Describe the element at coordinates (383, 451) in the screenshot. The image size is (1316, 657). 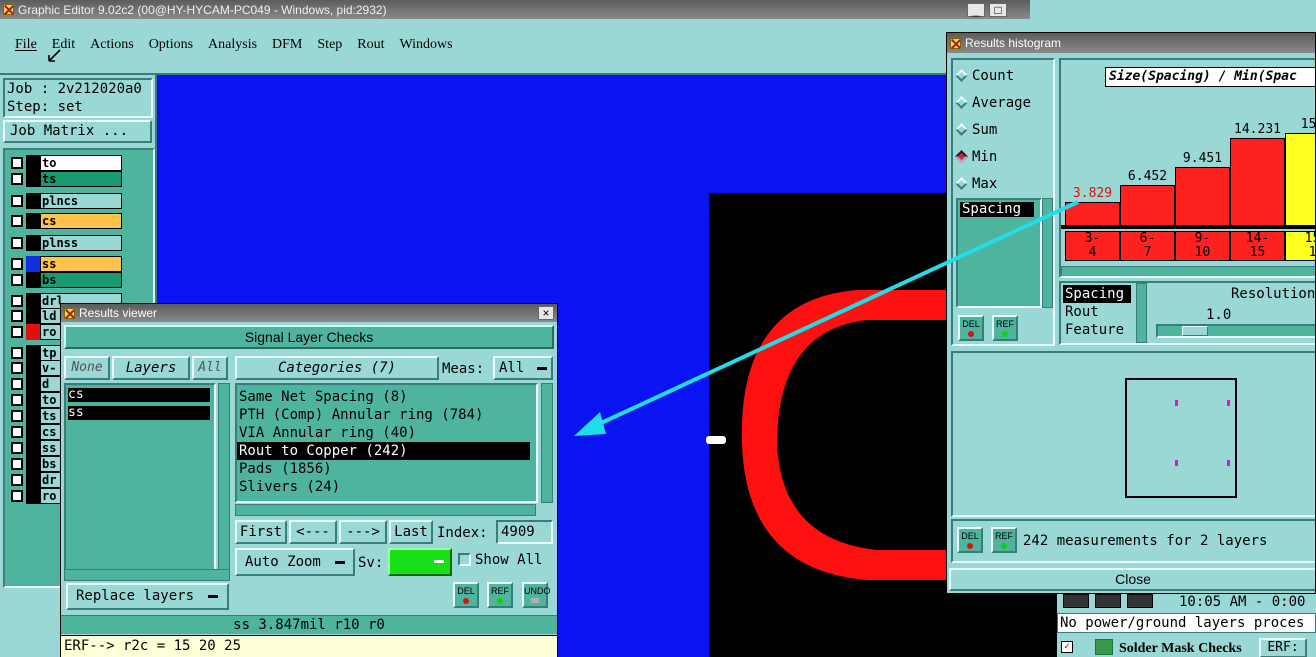
I see `category-item: Rout to Copper (242)` at that location.